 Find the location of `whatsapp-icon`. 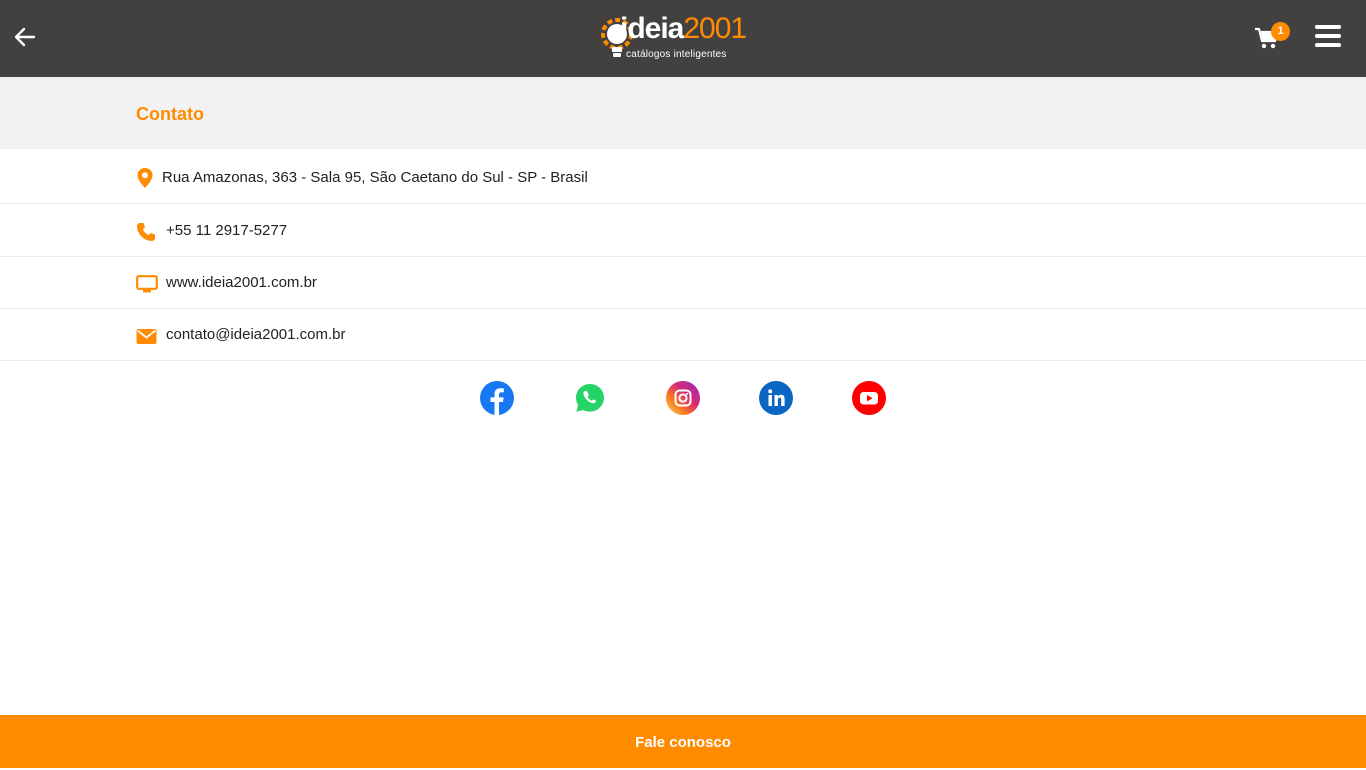

whatsapp-icon is located at coordinates (590, 398).